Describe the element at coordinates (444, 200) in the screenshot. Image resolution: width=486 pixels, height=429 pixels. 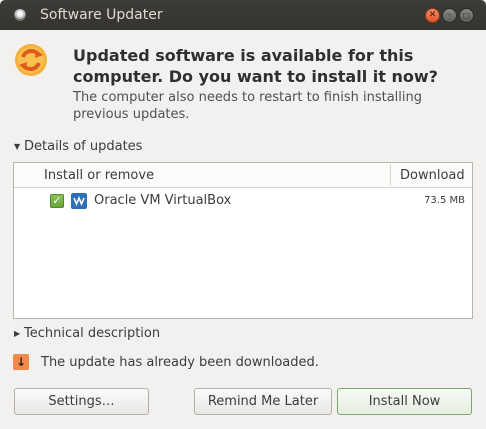
I see `package-size: 73.5 MB` at that location.